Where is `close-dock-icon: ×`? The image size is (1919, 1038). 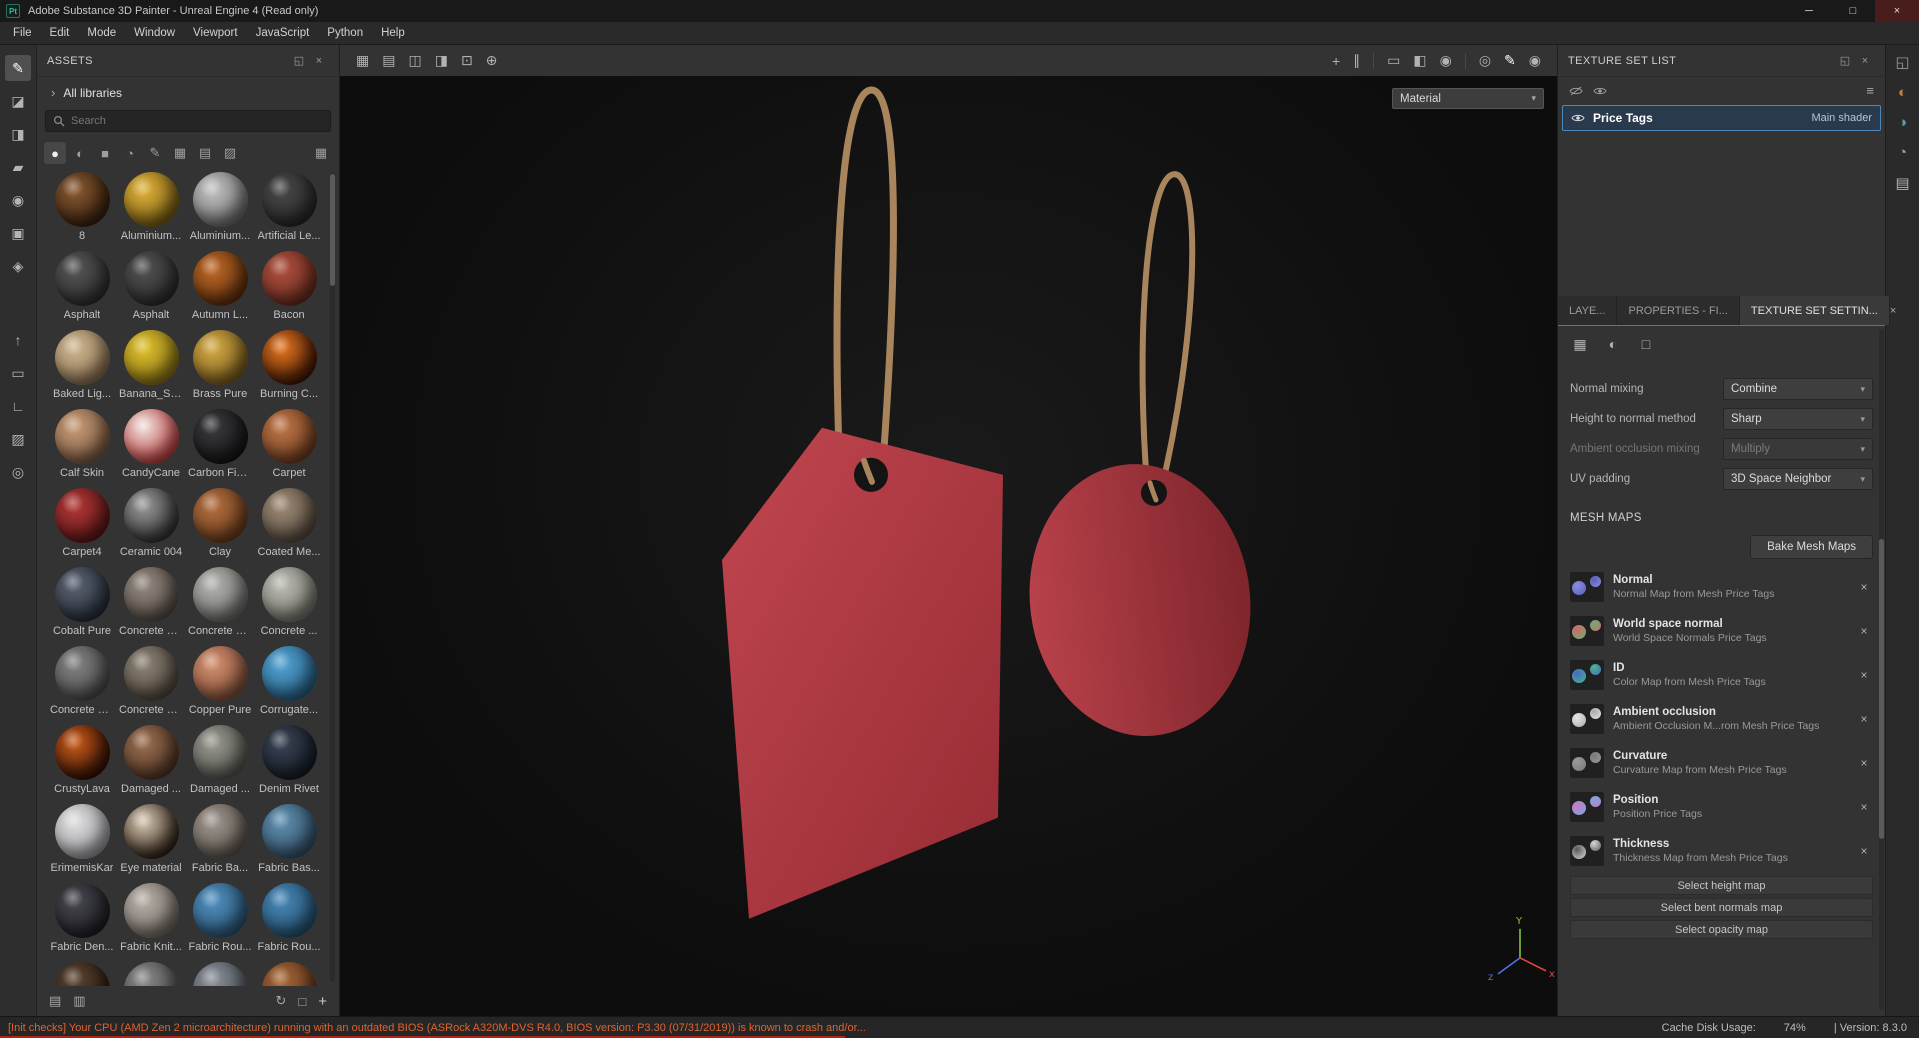 close-dock-icon: × is located at coordinates (1893, 310).